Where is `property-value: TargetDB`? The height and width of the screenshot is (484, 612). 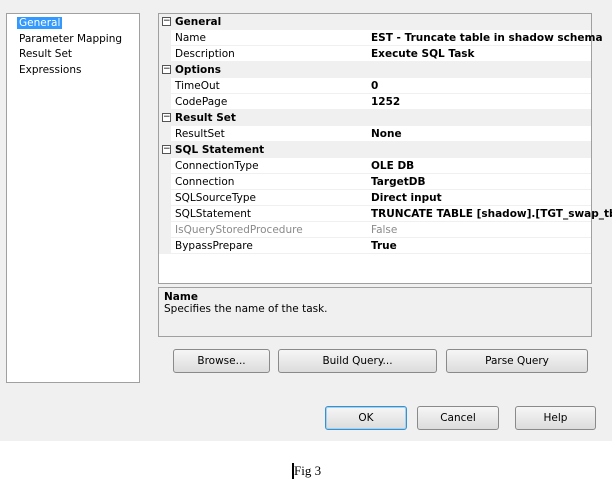 property-value: TargetDB is located at coordinates (398, 182).